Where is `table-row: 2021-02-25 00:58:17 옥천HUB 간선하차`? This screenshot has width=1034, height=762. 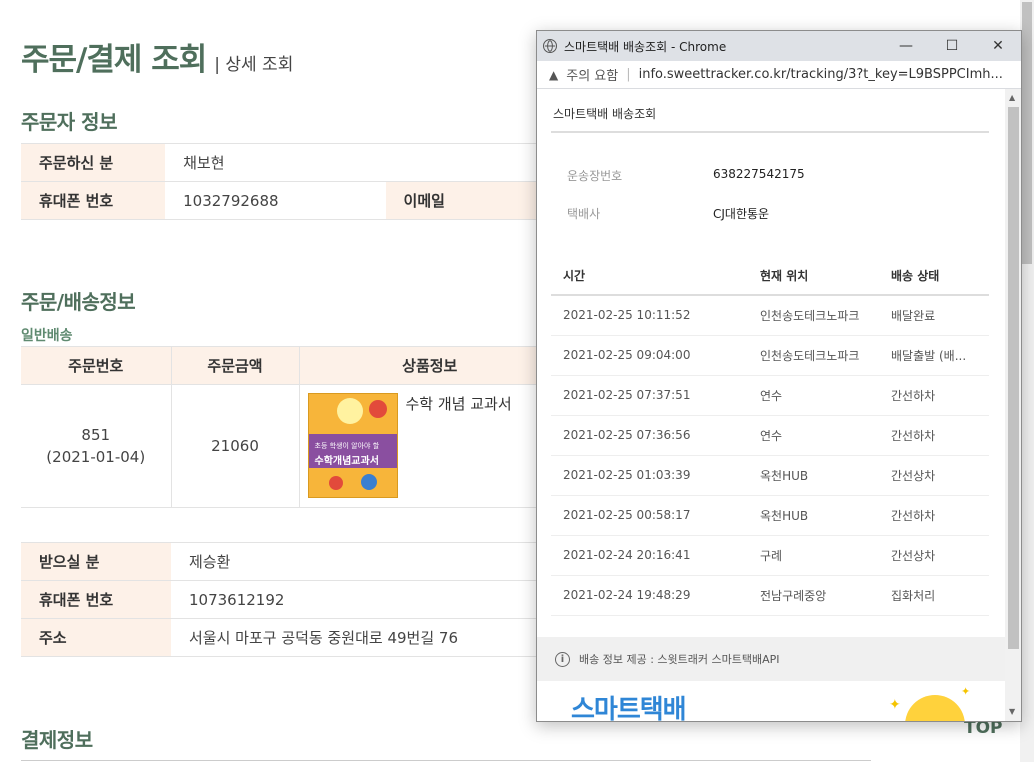
table-row: 2021-02-25 00:58:17 옥천HUB 간선하차 is located at coordinates (770, 515).